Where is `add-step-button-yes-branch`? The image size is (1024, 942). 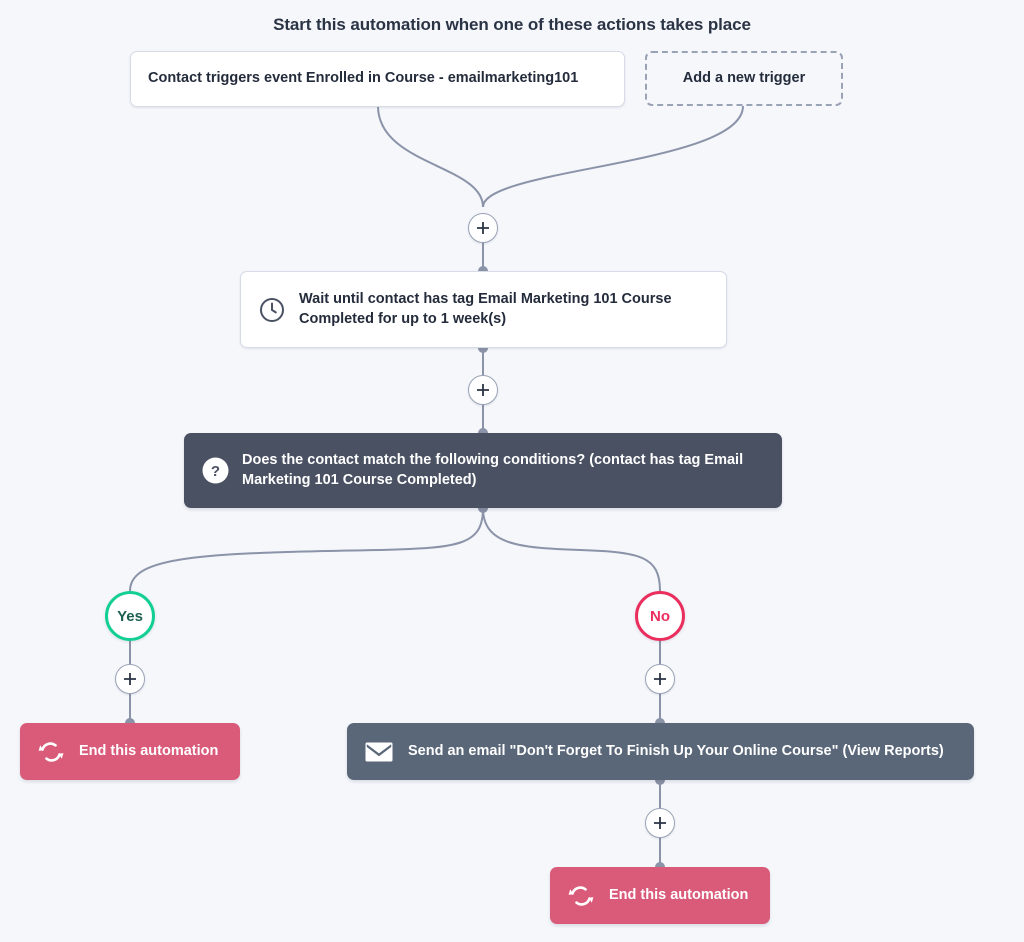
add-step-button-yes-branch is located at coordinates (130, 679).